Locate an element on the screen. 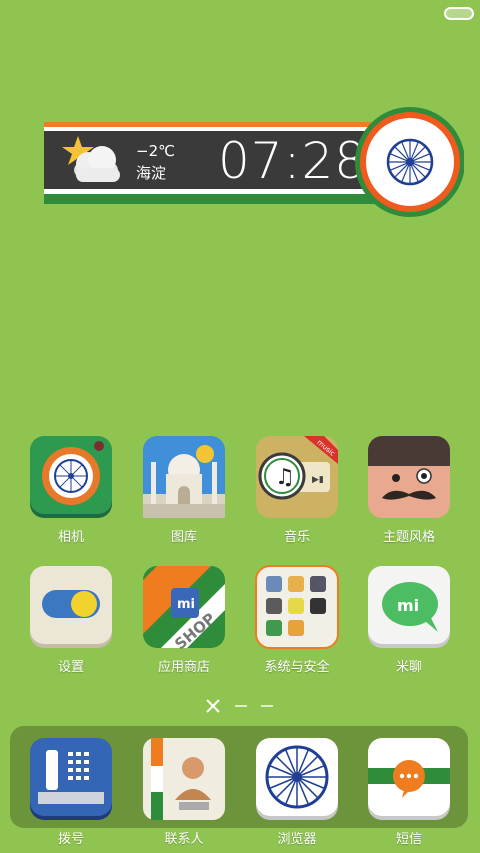 The height and width of the screenshot is (853, 480). app-label: 系统与安全 is located at coordinates (297, 667).